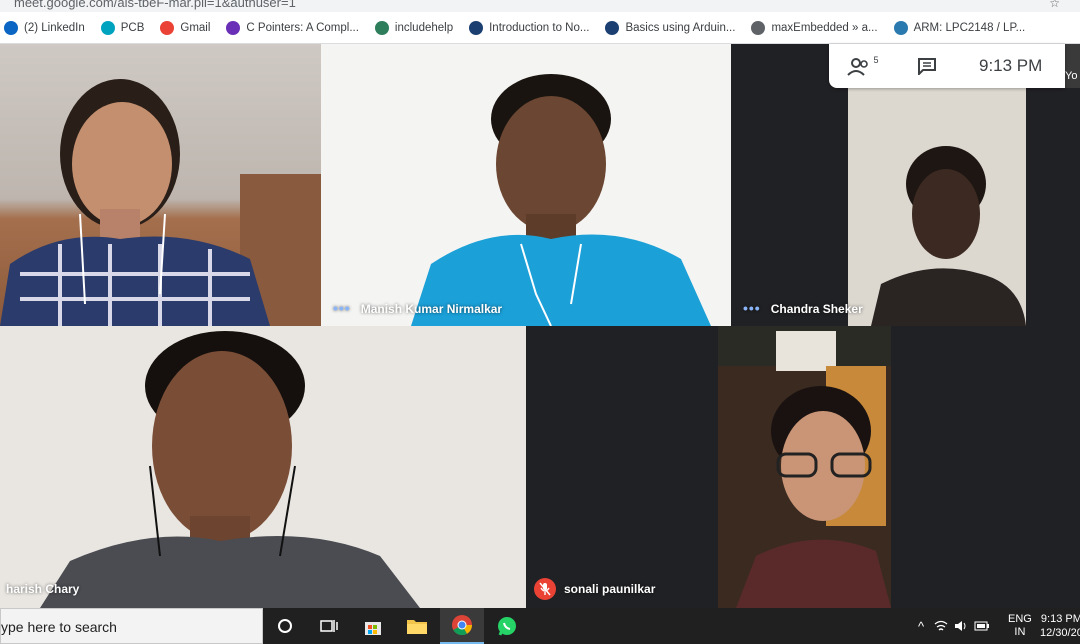  I want to click on bookmark-star-icon: ☆, so click(1054, 5).